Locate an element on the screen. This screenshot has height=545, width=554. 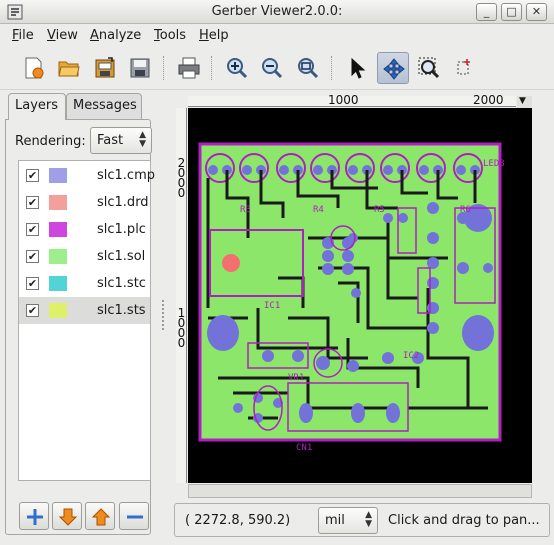
zoom-out-icon is located at coordinates (272, 68).